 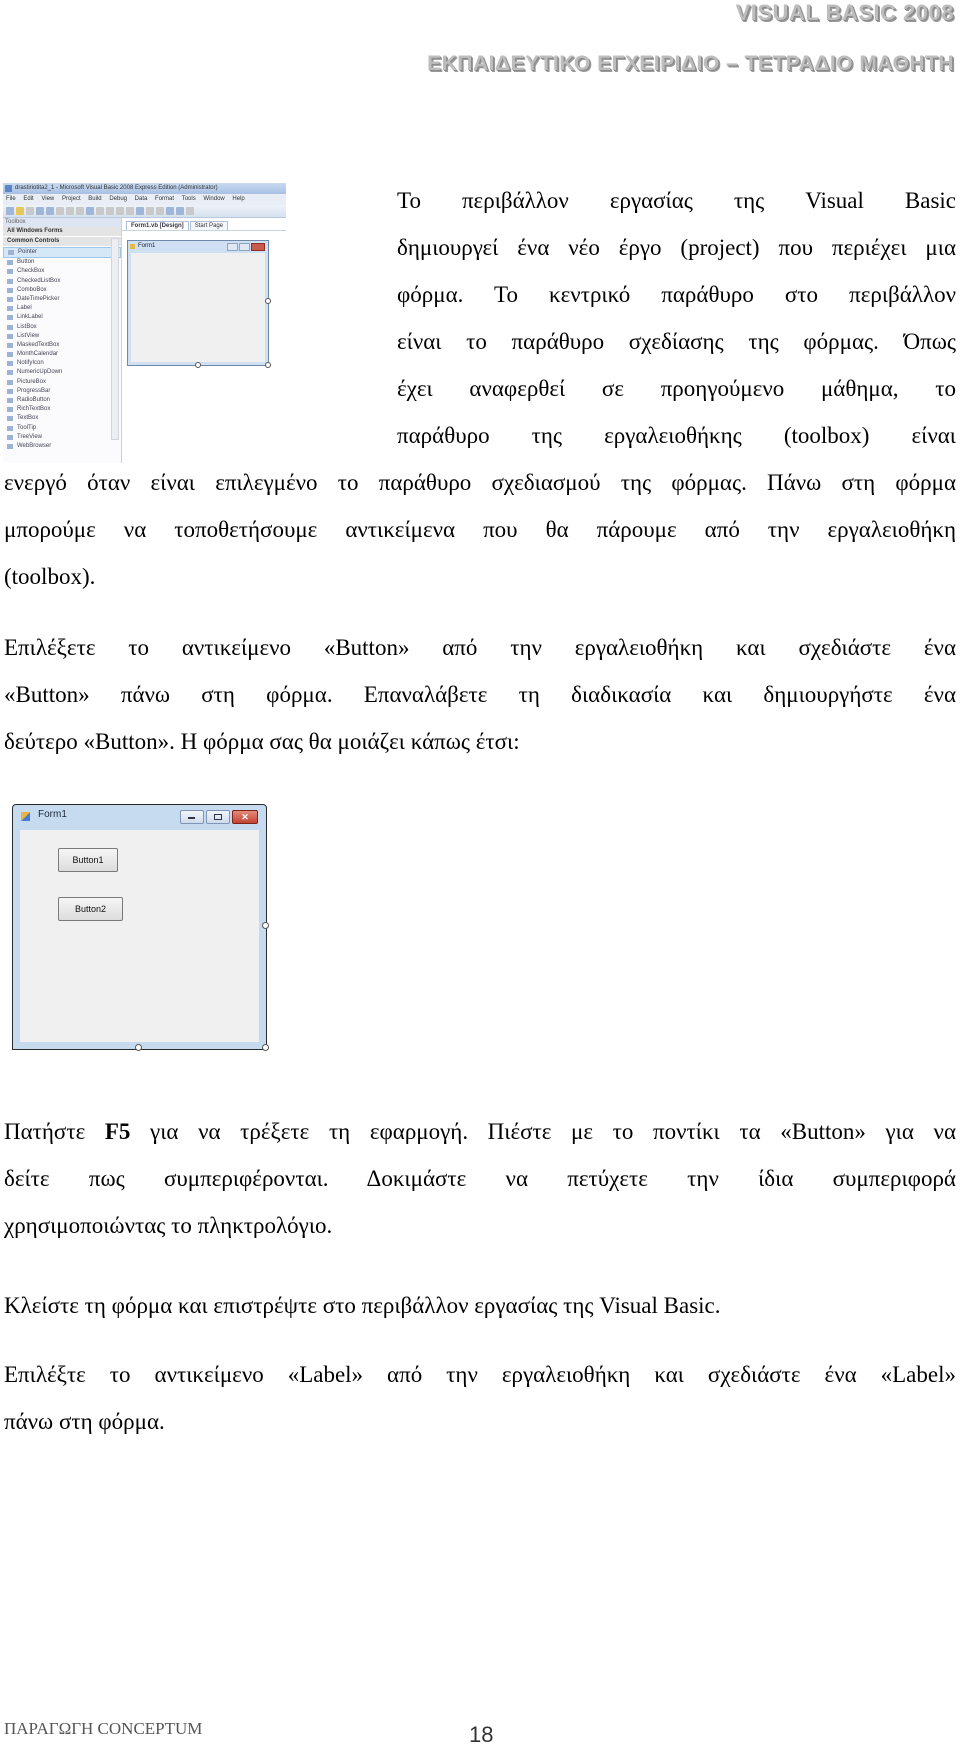 What do you see at coordinates (844, 12) in the screenshot?
I see `book-title: VISUAL BASIC 2008` at bounding box center [844, 12].